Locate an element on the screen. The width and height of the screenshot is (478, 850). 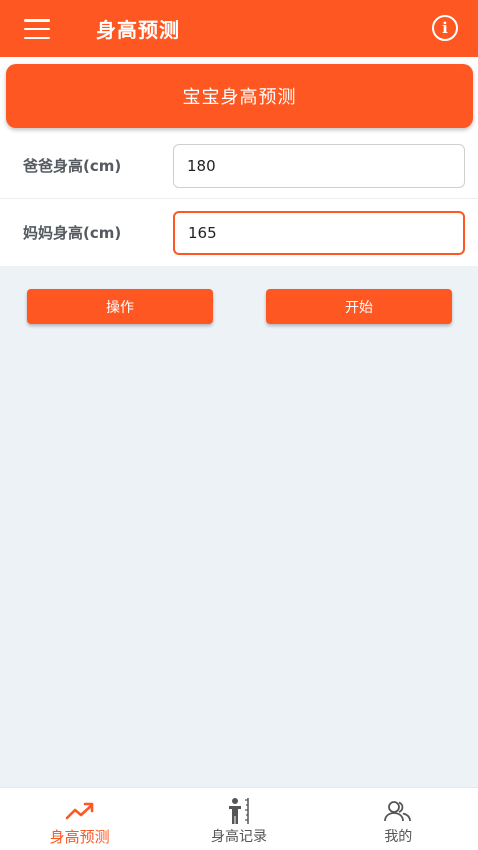
mother-height-row: 妈妈身高(cm) is located at coordinates (239, 233).